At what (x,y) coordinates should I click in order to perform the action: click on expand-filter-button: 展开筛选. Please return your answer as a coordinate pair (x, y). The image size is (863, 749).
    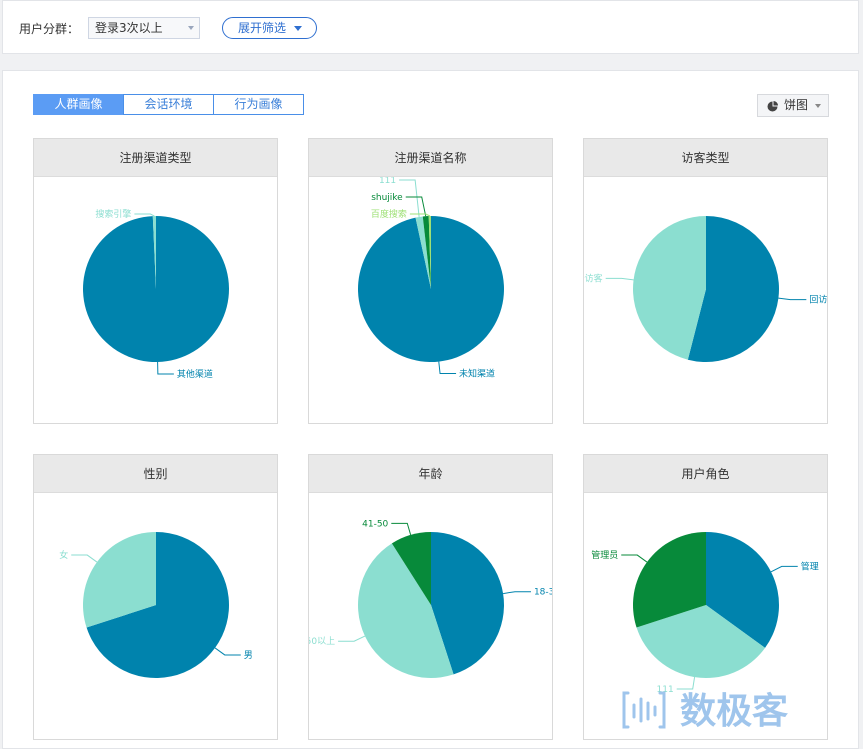
    Looking at the image, I should click on (269, 28).